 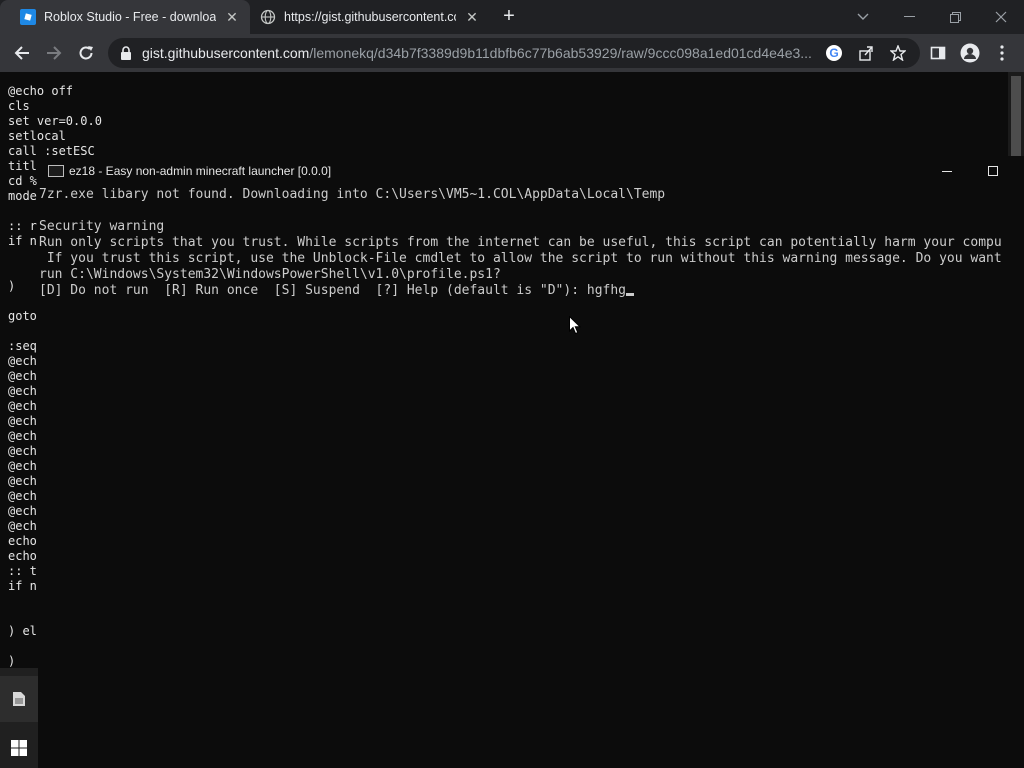 I want to click on minimize-button, so click(x=909, y=17).